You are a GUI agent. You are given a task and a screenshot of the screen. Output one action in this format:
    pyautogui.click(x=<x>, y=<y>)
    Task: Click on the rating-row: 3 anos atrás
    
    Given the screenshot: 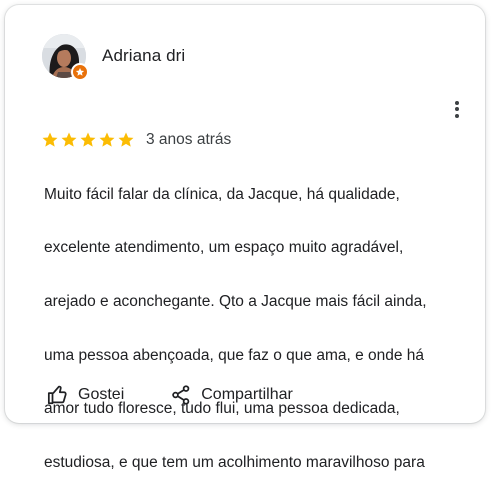 What is the action you would take?
    pyautogui.click(x=136, y=140)
    